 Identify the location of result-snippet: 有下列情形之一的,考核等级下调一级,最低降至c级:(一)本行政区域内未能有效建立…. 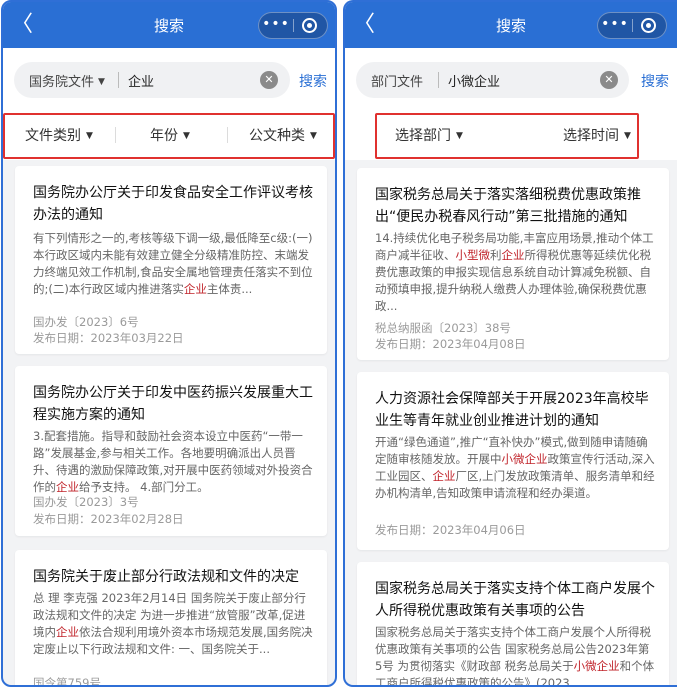
(173, 264).